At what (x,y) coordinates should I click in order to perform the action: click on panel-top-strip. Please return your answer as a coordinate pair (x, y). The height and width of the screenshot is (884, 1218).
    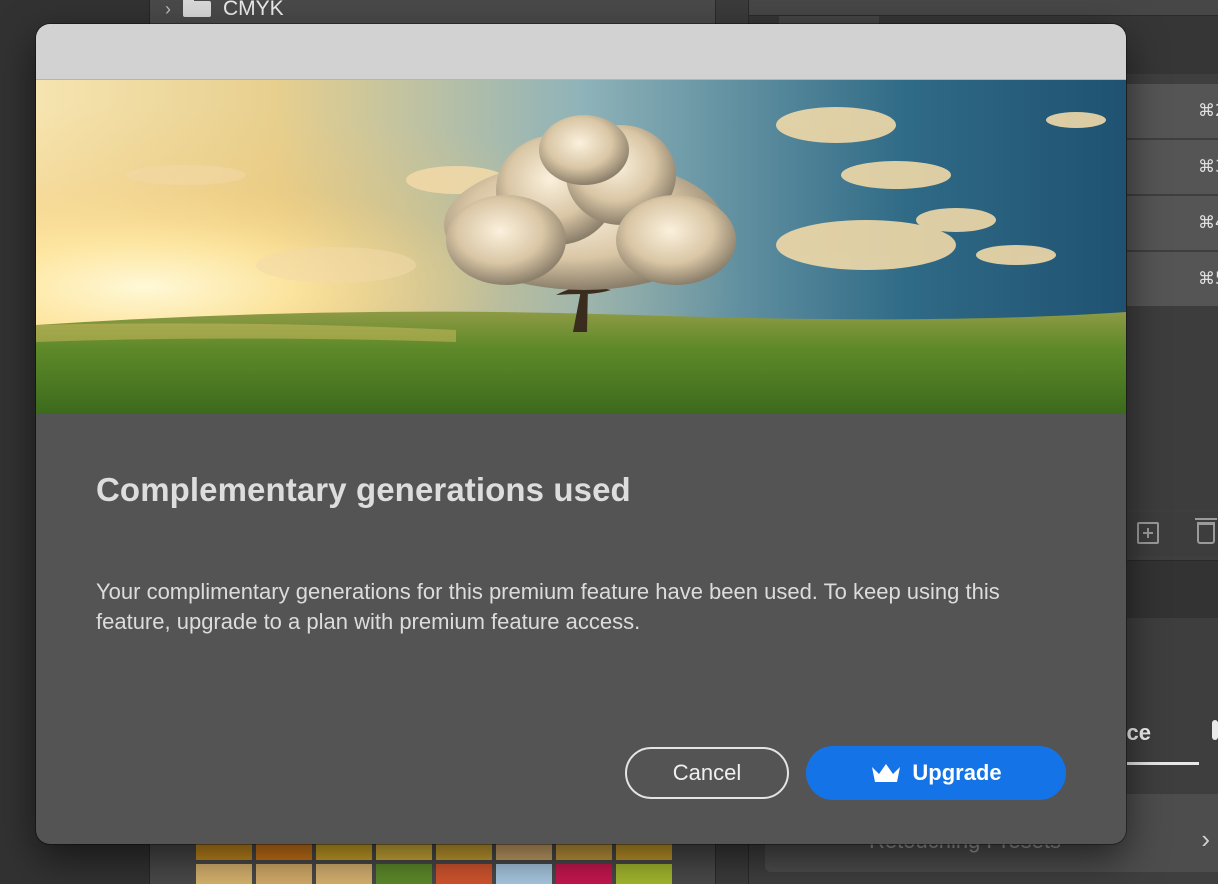
    Looking at the image, I should click on (983, 8).